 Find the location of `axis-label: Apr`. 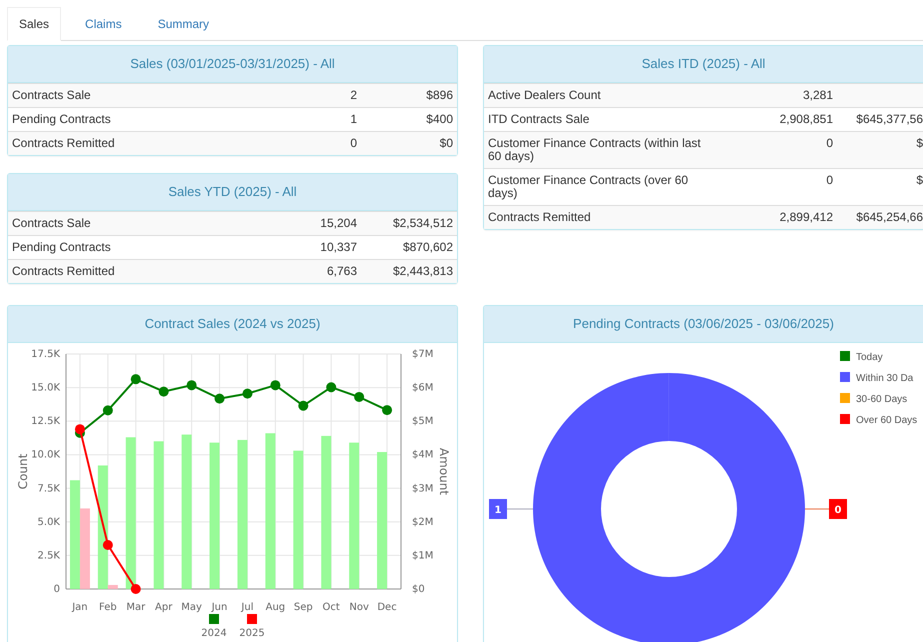

axis-label: Apr is located at coordinates (163, 607).